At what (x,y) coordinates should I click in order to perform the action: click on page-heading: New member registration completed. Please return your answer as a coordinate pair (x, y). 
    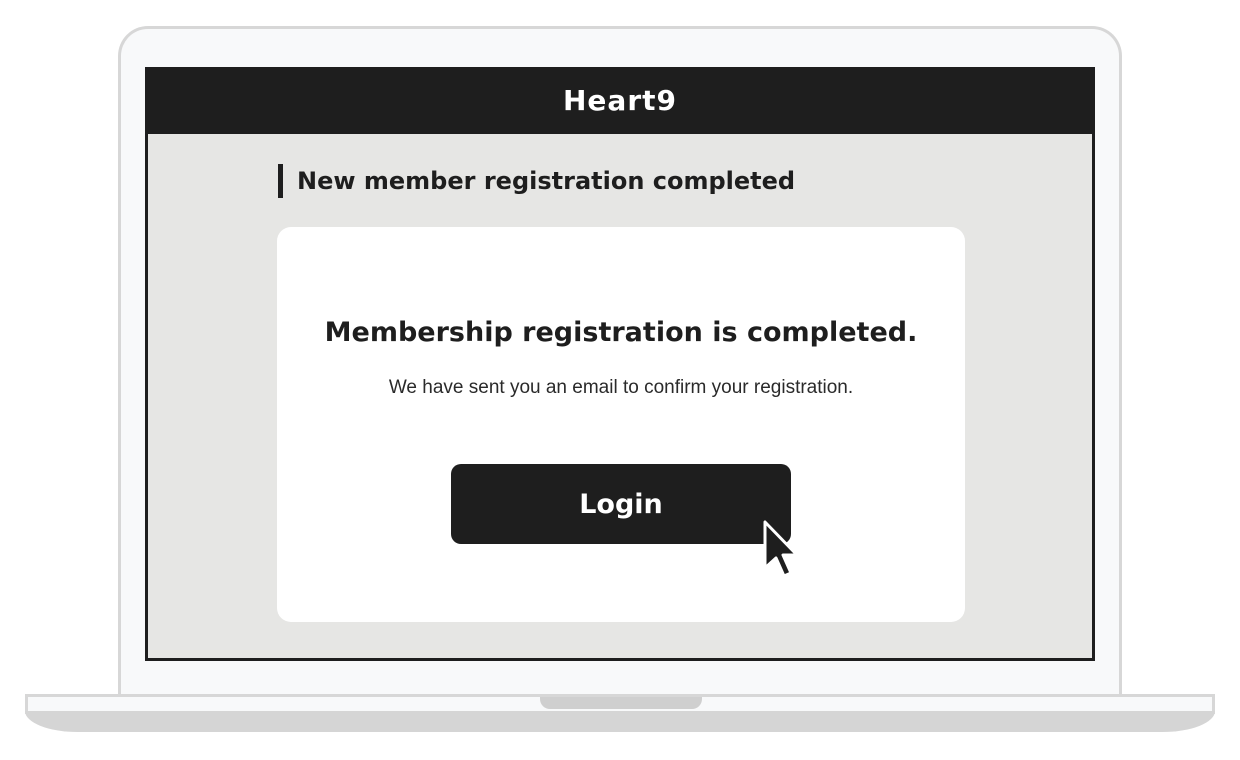
    Looking at the image, I should click on (536, 181).